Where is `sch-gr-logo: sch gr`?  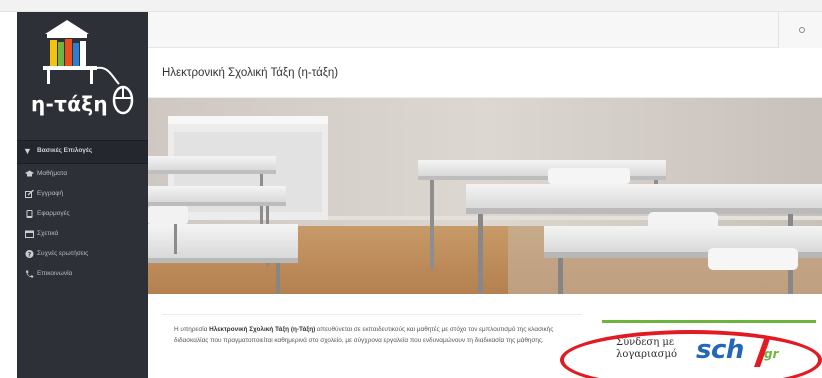
sch-gr-logo: sch gr is located at coordinates (747, 351).